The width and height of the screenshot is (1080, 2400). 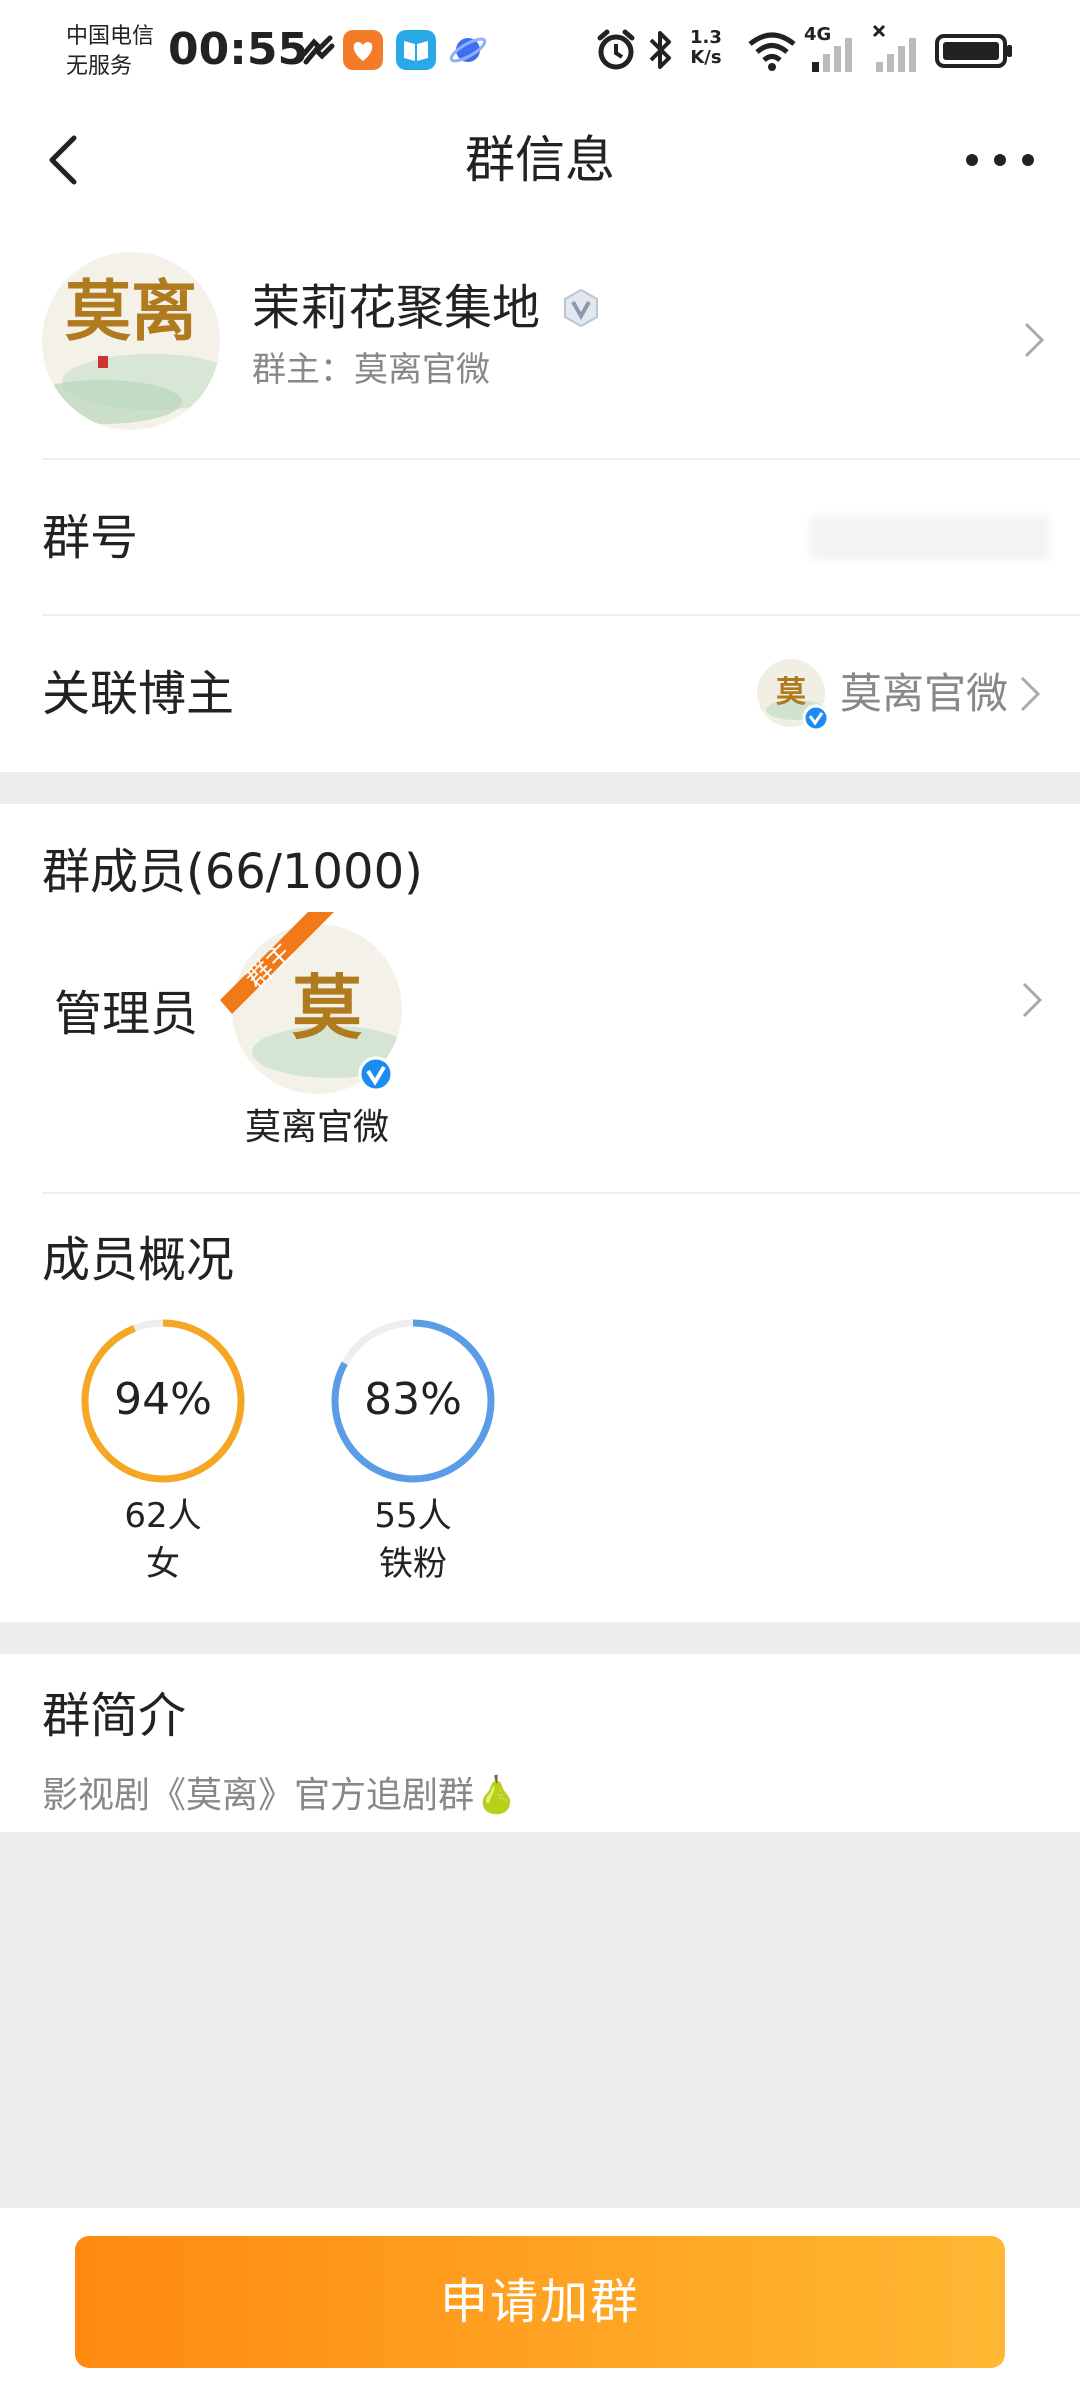 I want to click on svg-text: 莫, so click(x=791, y=692).